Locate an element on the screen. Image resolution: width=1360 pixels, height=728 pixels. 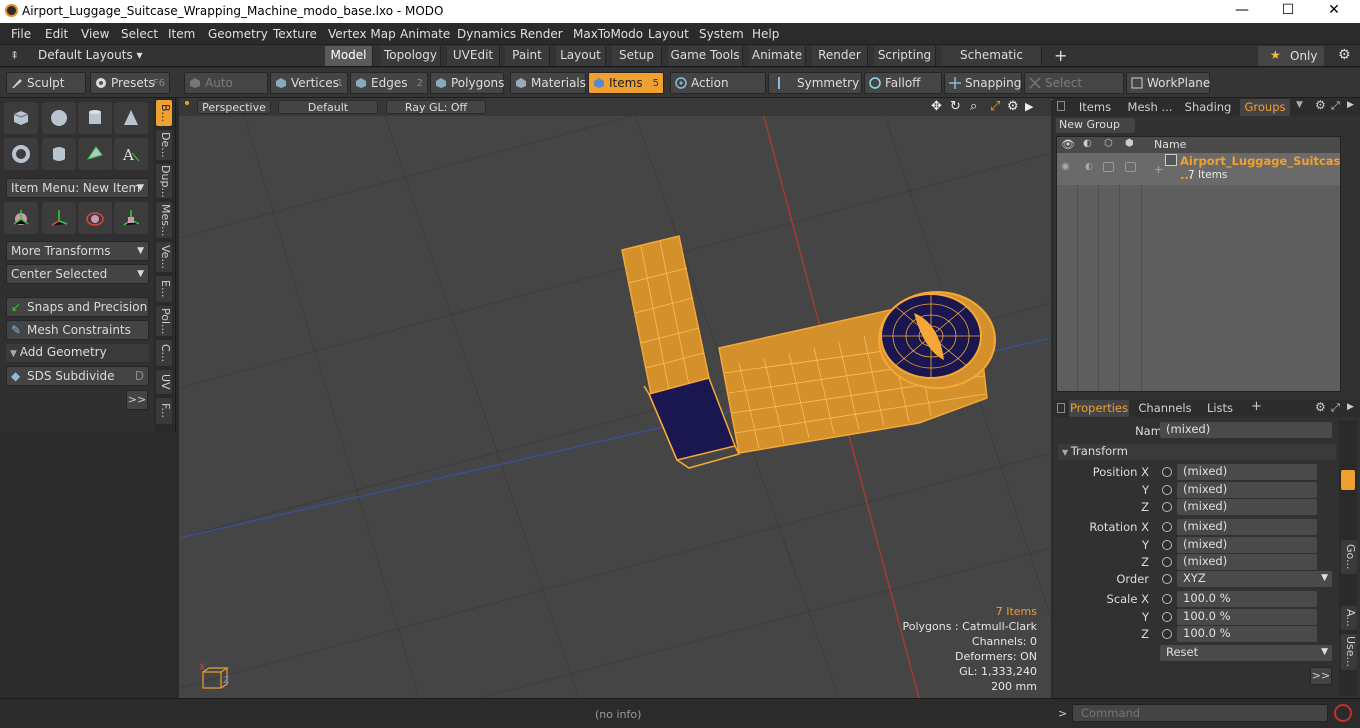
vtab-uv: UV is located at coordinates (164, 382).